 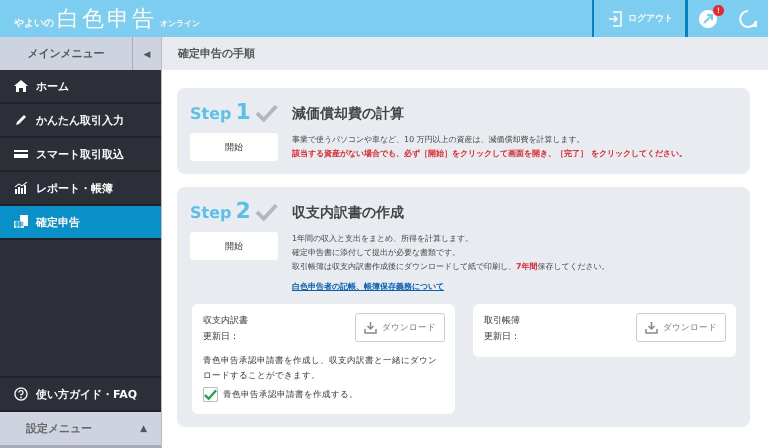 I want to click on description-text: 1年間の収入と支出をまとめ、所得を計算します。, so click(x=383, y=239).